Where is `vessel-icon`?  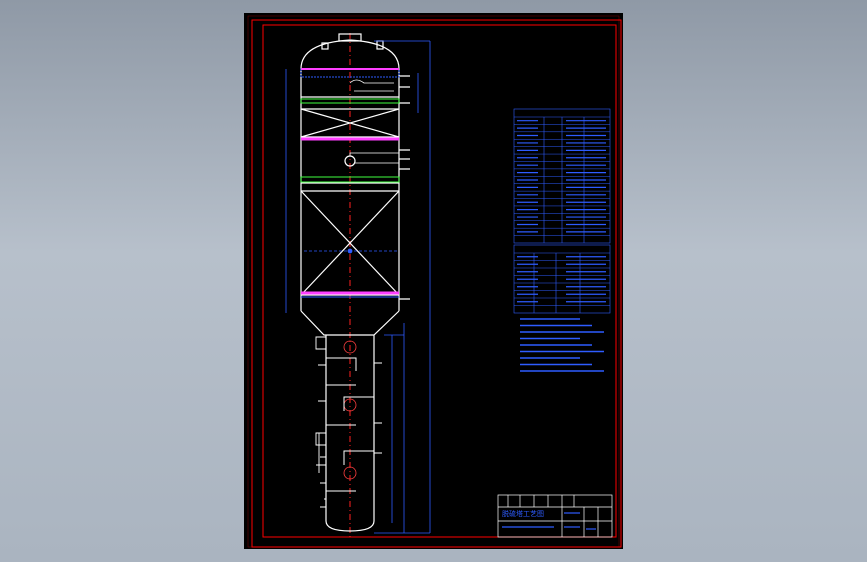
vessel-icon is located at coordinates (355, 184).